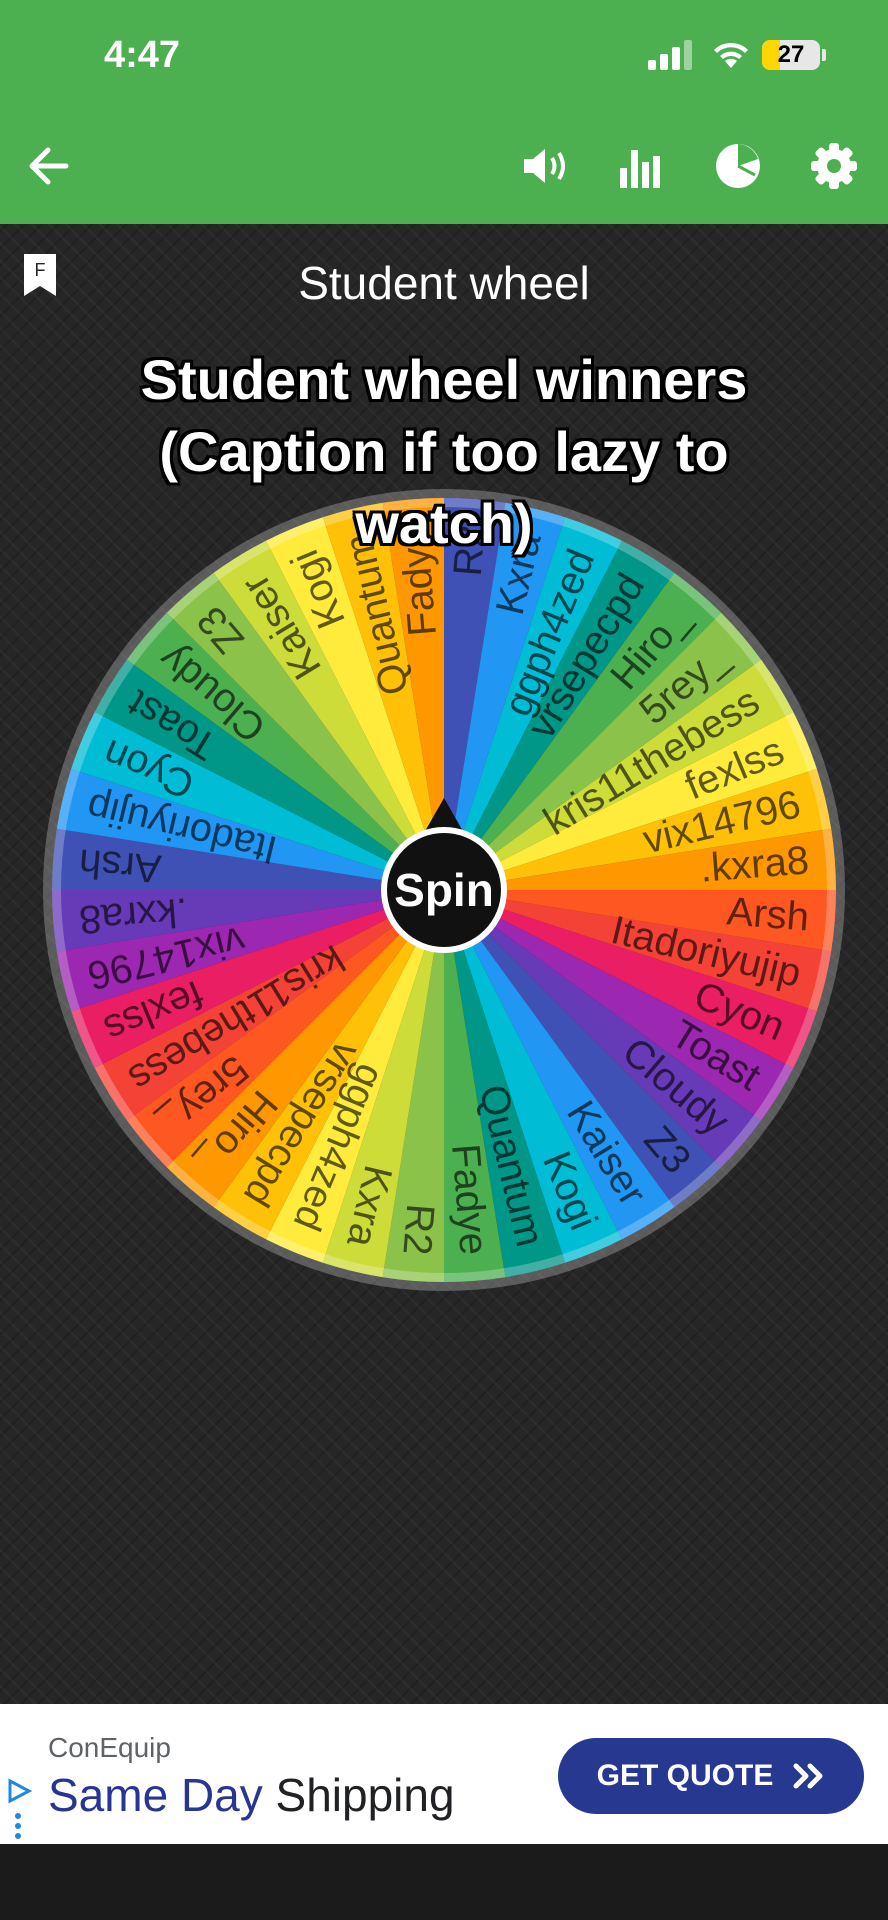 The image size is (888, 1920). Describe the element at coordinates (791, 55) in the screenshot. I see `battery-indicator: 27` at that location.